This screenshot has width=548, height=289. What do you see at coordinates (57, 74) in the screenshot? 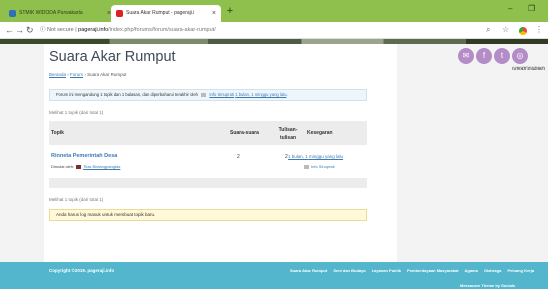
I see `breadcrumb-home-link: Beranda` at bounding box center [57, 74].